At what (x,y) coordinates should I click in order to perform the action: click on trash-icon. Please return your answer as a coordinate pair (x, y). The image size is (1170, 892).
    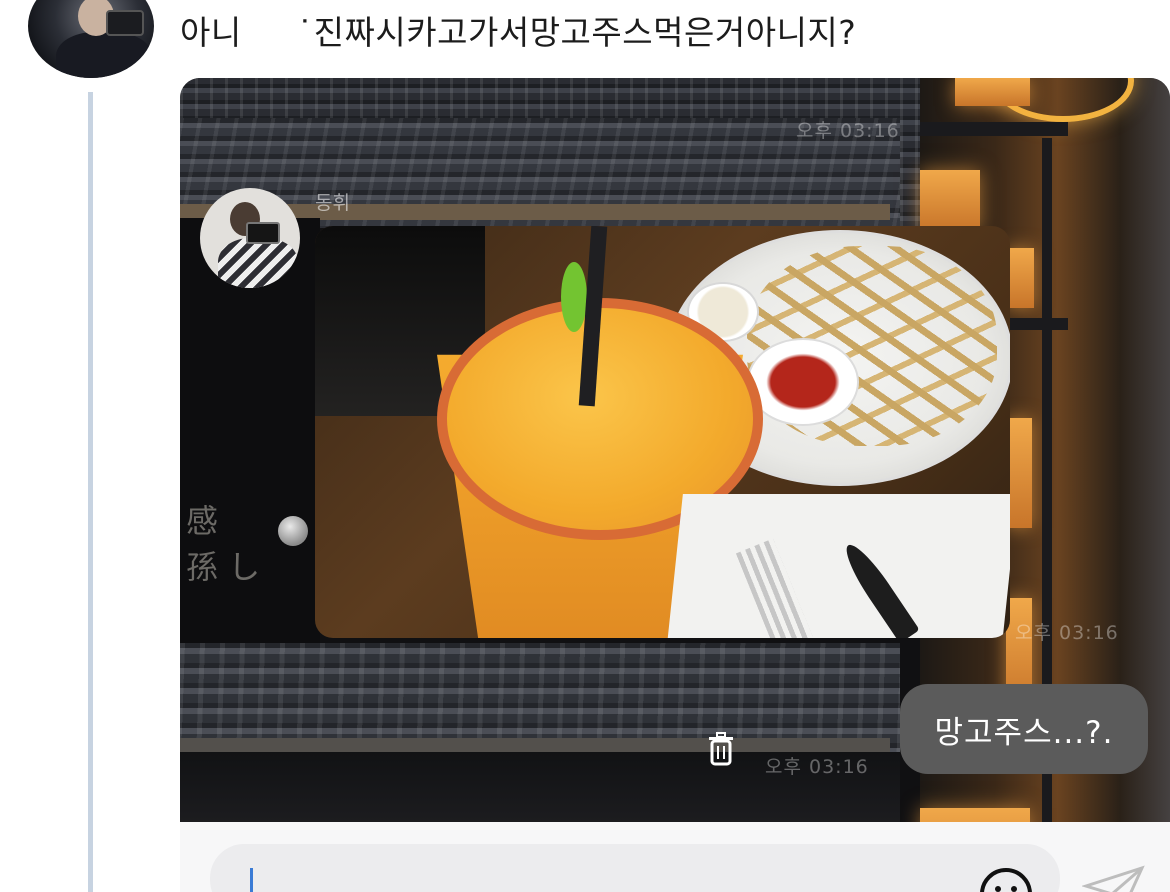
    Looking at the image, I should click on (721, 749).